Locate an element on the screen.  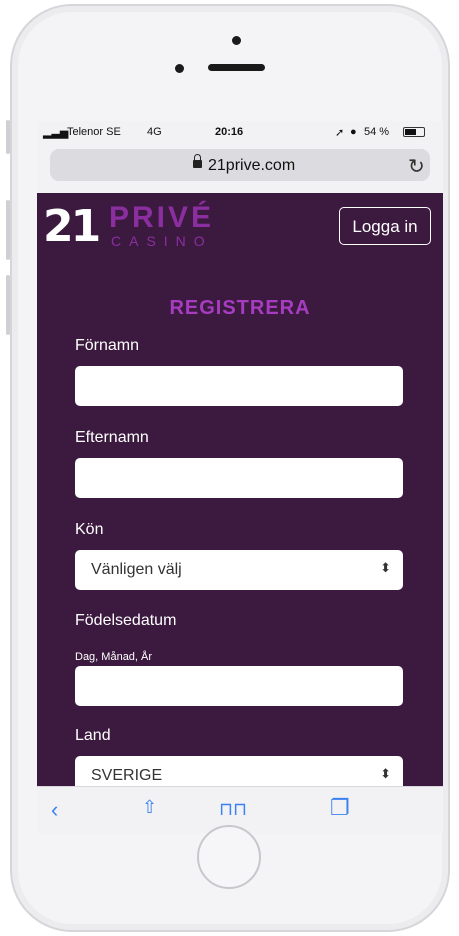
battery-icon is located at coordinates (414, 132).